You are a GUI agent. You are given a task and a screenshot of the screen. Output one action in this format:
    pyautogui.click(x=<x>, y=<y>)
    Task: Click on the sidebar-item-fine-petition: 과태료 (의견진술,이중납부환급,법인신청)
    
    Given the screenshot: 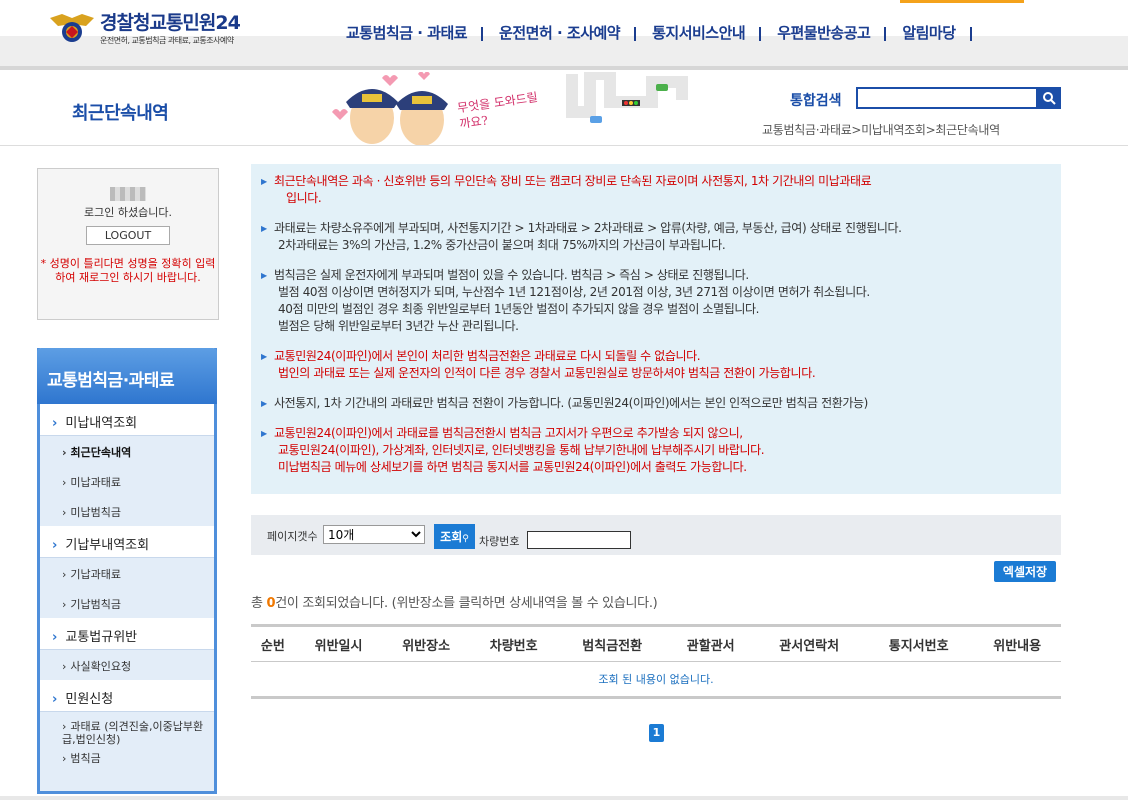 What is the action you would take?
    pyautogui.click(x=127, y=729)
    